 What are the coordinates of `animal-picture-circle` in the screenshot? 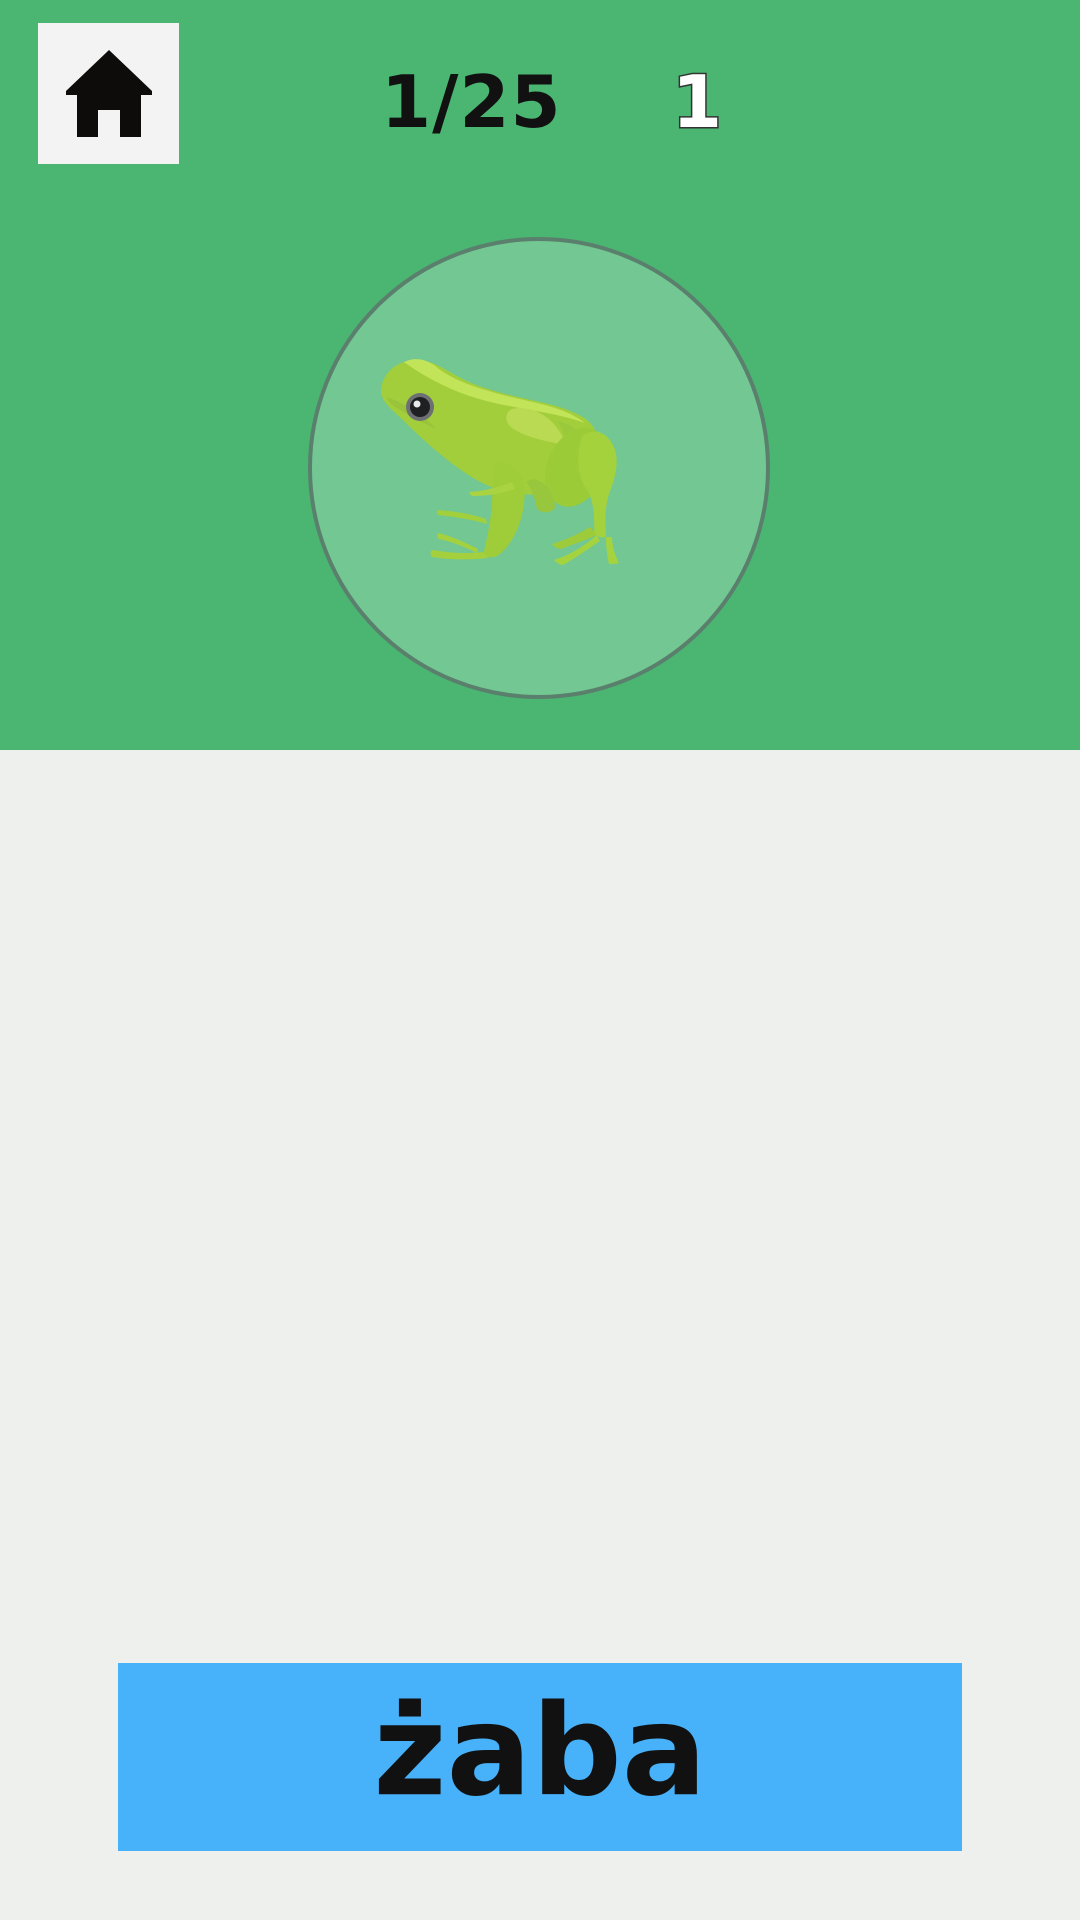 It's located at (539, 468).